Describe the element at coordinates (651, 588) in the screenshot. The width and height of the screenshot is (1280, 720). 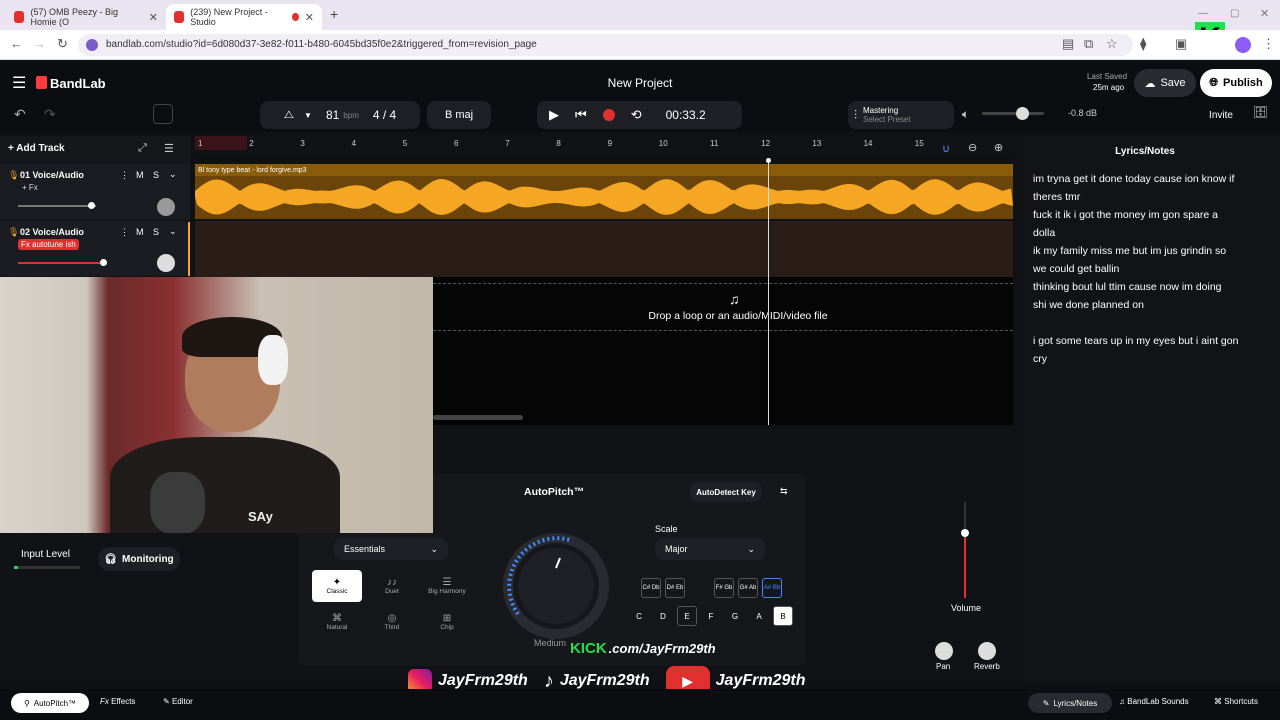
I see `key-sharp: C# Db` at that location.